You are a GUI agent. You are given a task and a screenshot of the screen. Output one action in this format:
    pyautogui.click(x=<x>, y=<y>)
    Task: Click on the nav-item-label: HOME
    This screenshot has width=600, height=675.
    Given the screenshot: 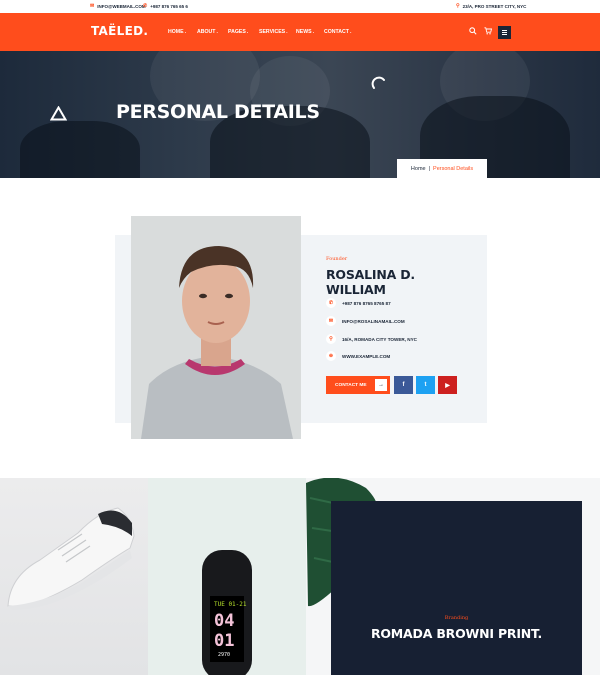 What is the action you would take?
    pyautogui.click(x=176, y=32)
    